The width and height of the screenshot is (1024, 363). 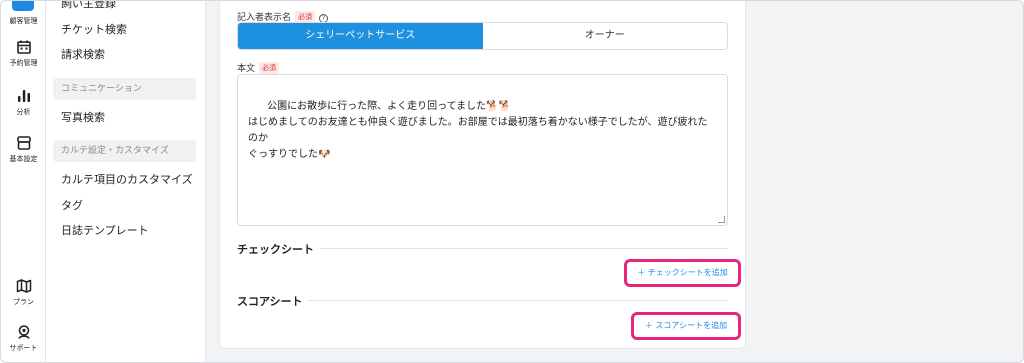 What do you see at coordinates (518, 300) in the screenshot?
I see `scoresheet-divider` at bounding box center [518, 300].